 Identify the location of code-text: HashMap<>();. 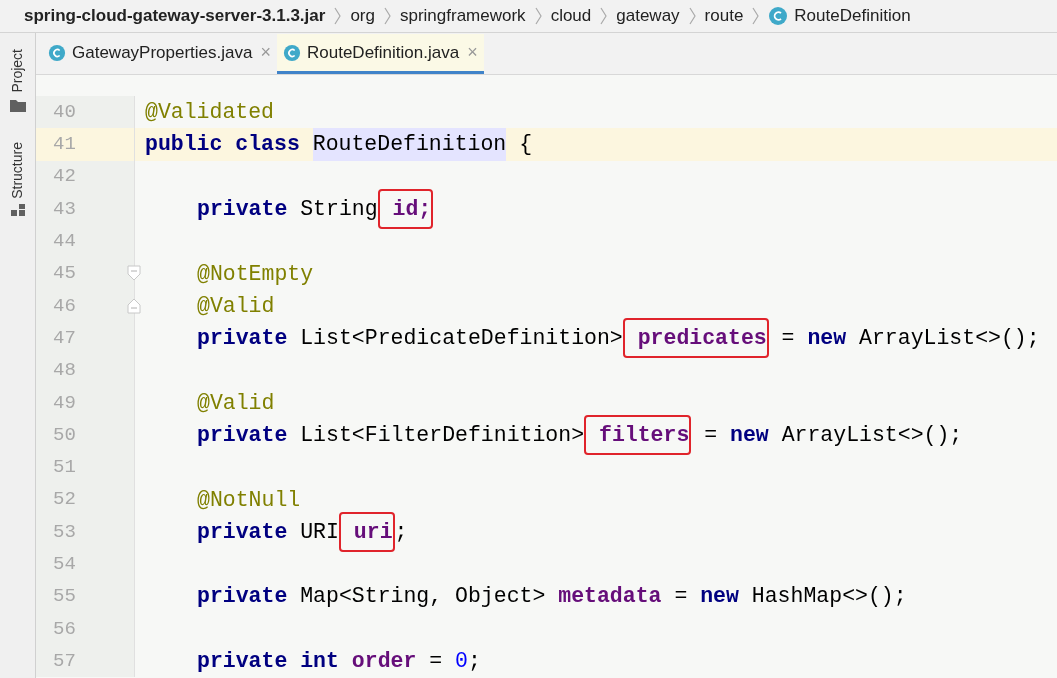
(829, 597).